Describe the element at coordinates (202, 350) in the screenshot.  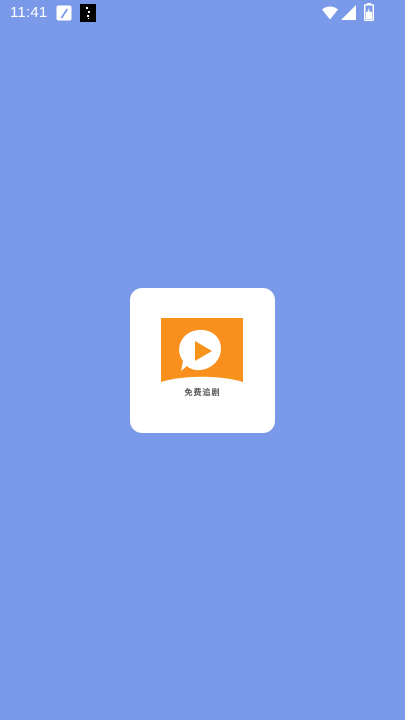
I see `play-icon` at that location.